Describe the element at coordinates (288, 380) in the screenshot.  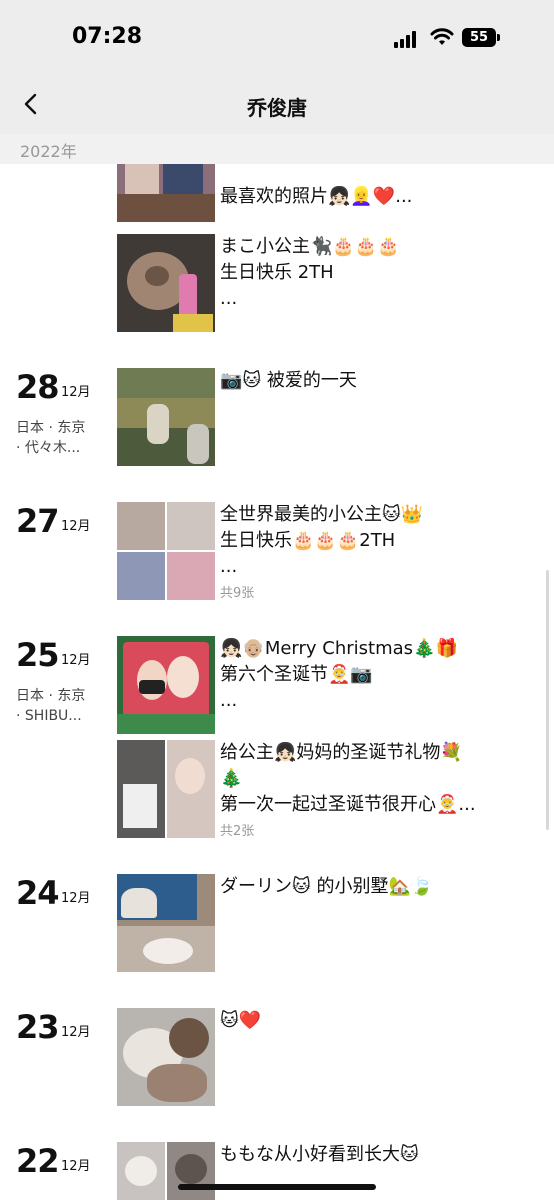
I see `post-text: 📷🐱 被爱的一天` at that location.